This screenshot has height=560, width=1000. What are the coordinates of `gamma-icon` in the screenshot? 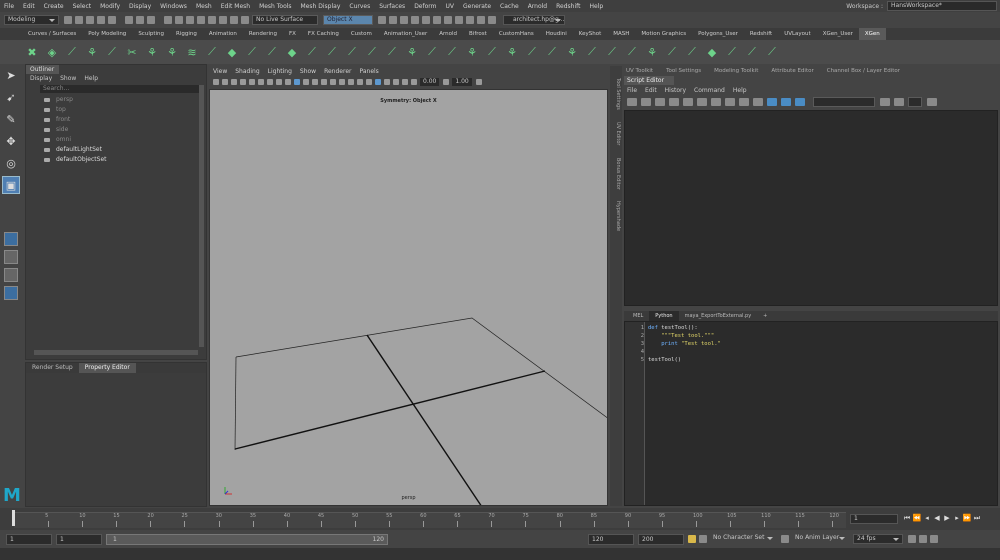 It's located at (446, 82).